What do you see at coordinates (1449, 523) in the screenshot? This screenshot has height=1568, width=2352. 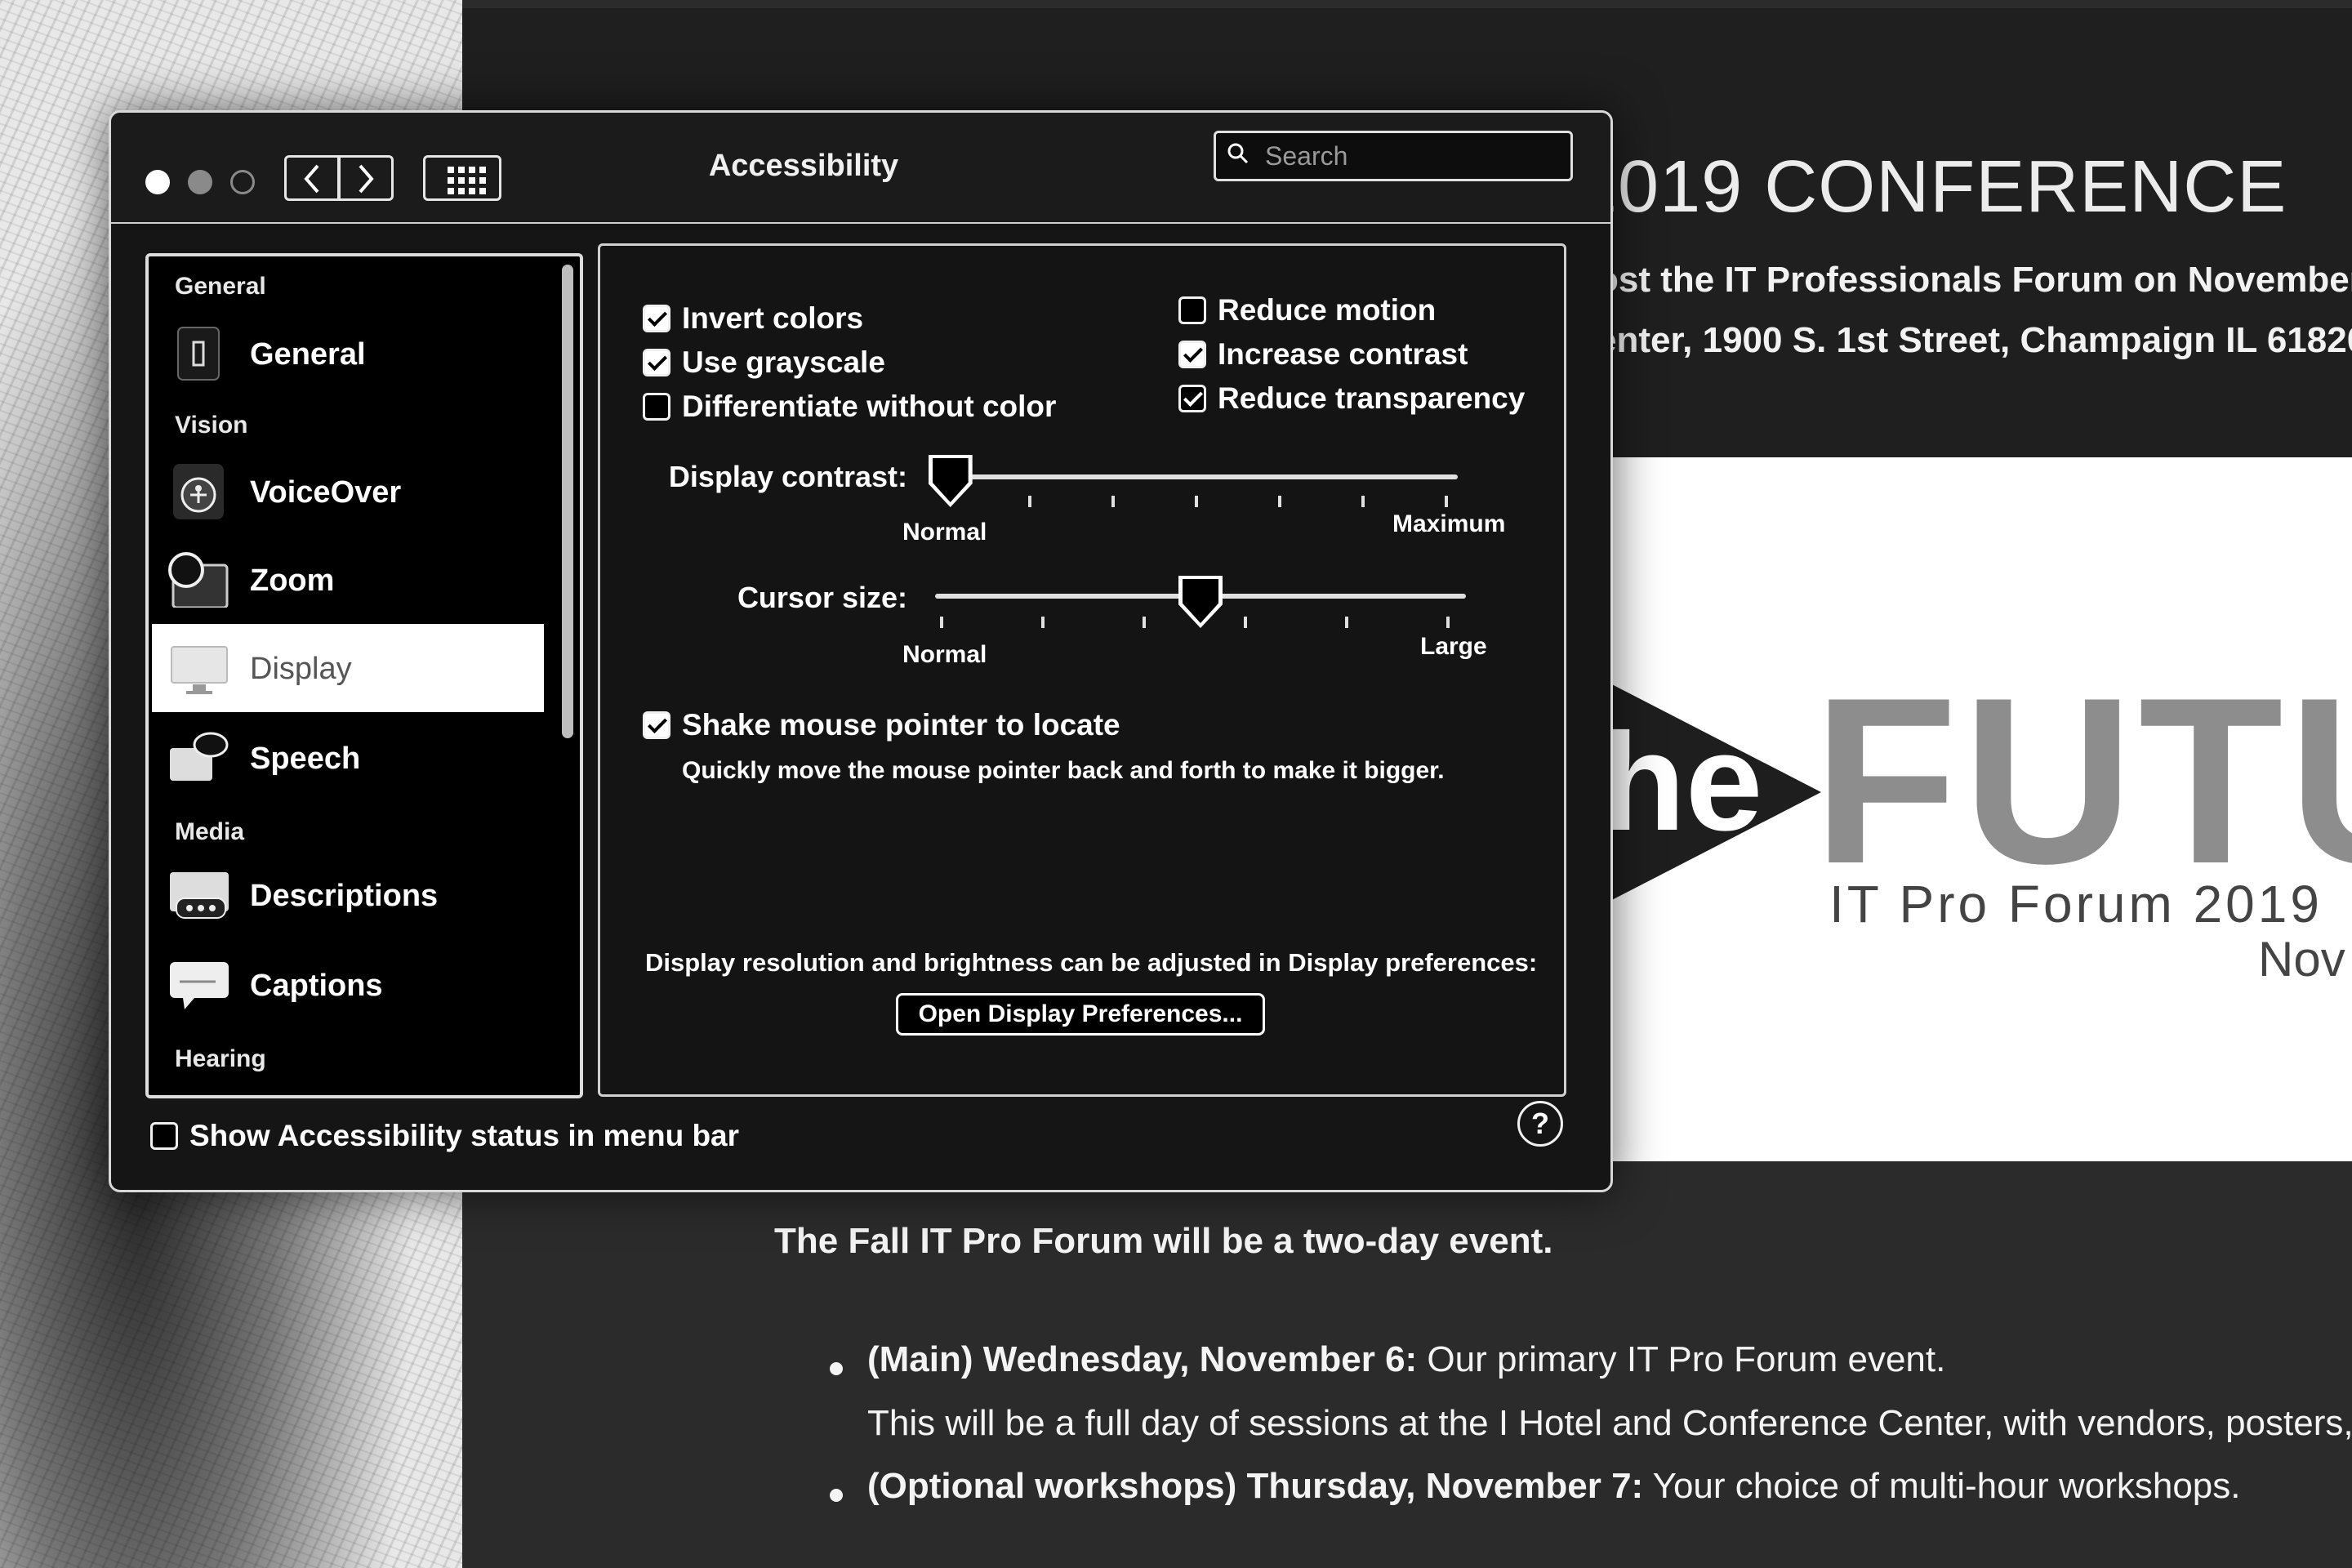 I see `contrast-max-label: Maximum` at bounding box center [1449, 523].